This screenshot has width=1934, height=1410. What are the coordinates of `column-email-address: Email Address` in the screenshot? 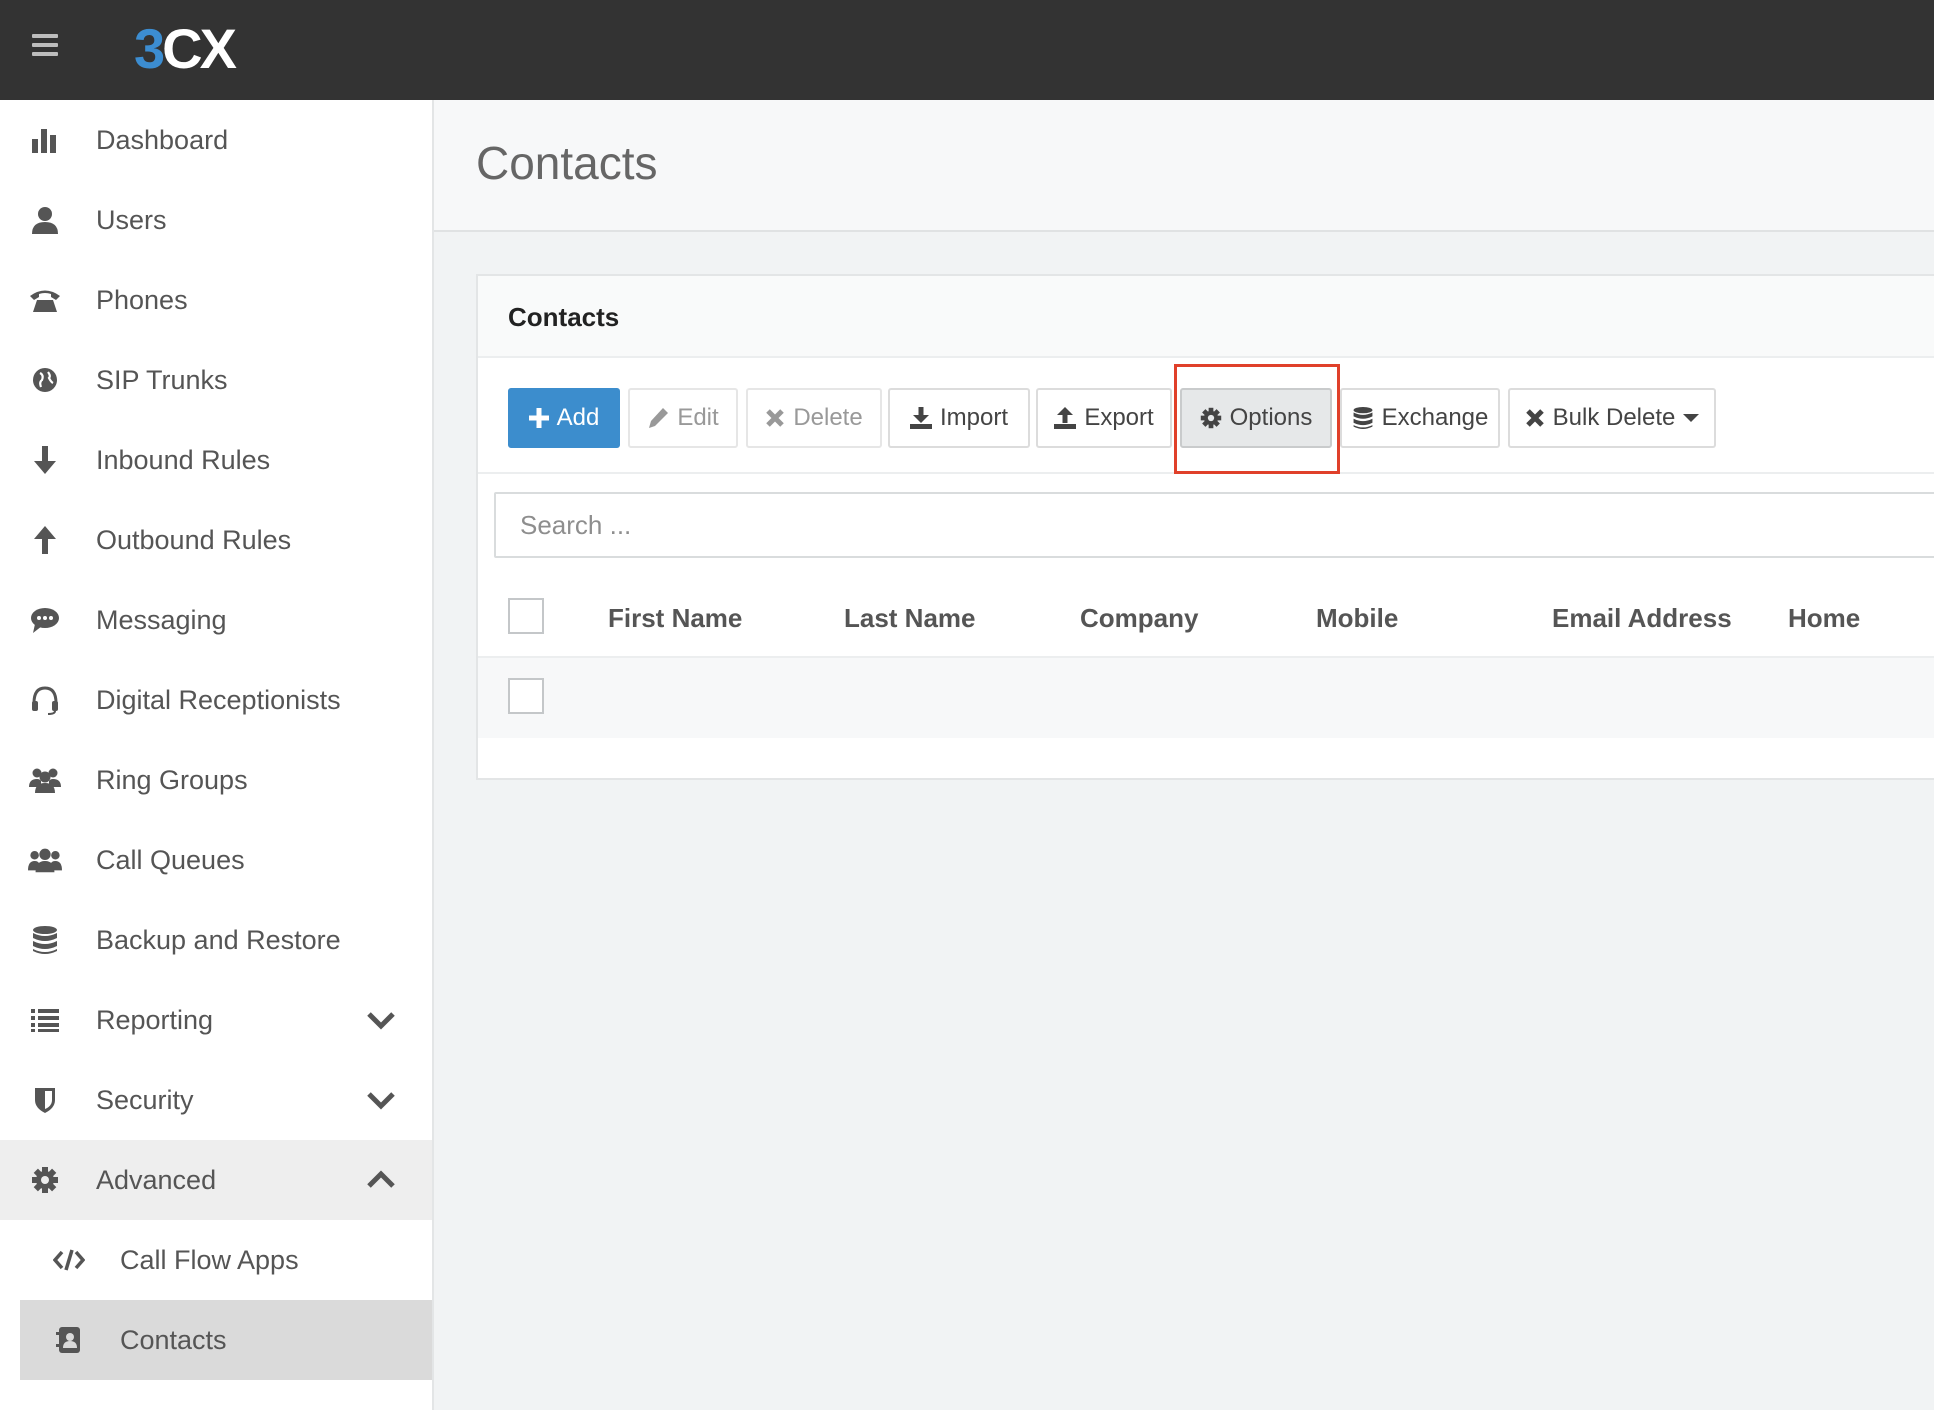 It's located at (1642, 618).